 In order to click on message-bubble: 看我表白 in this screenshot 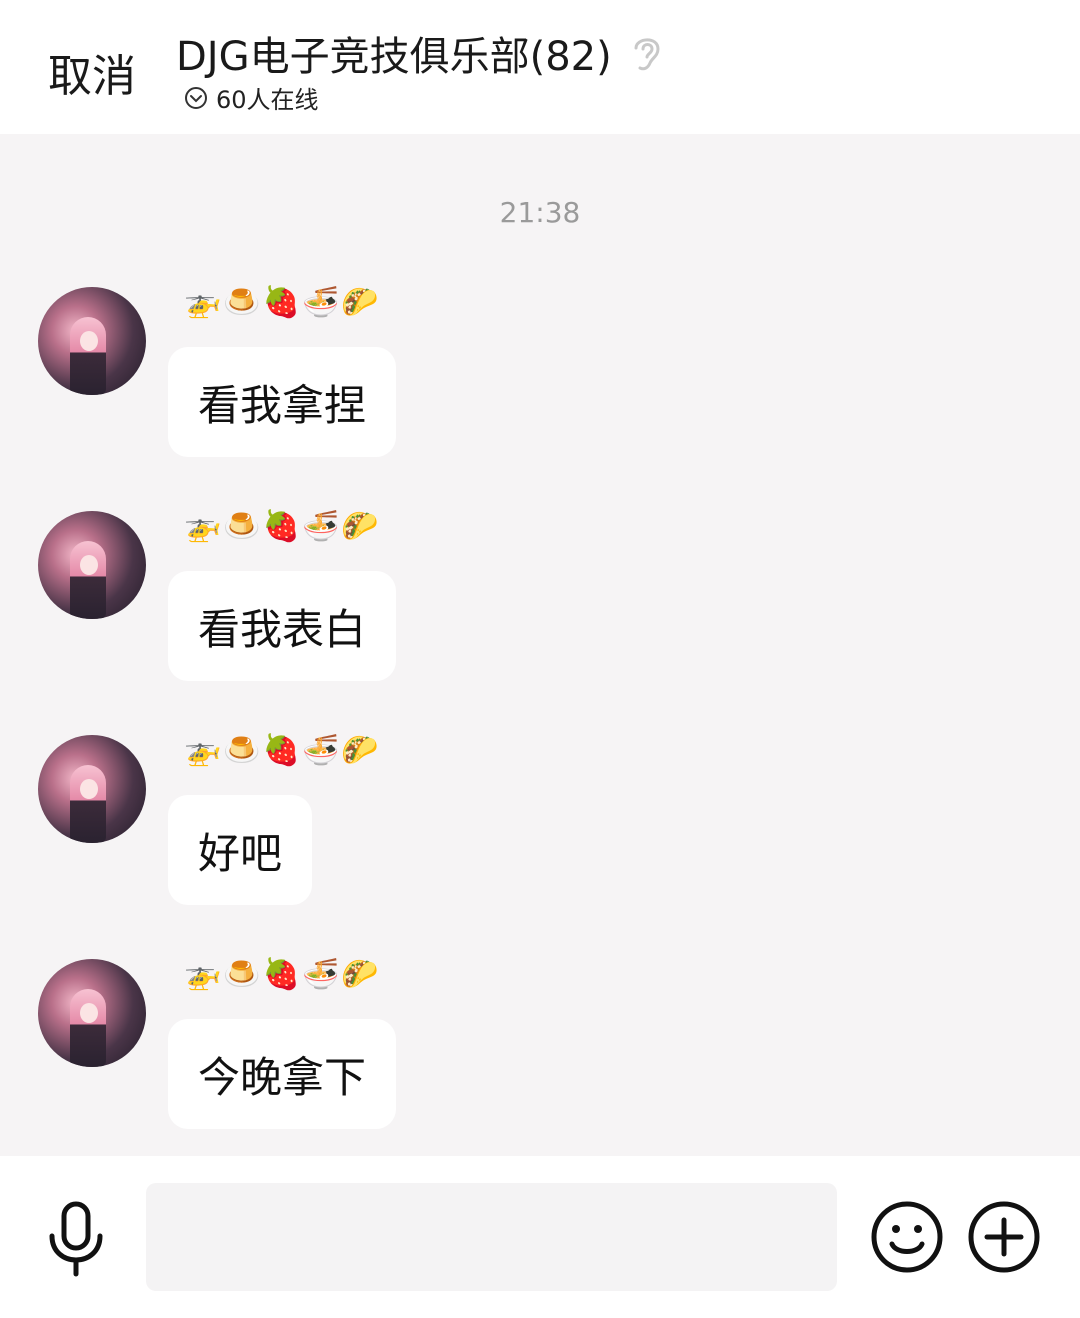, I will do `click(282, 626)`.